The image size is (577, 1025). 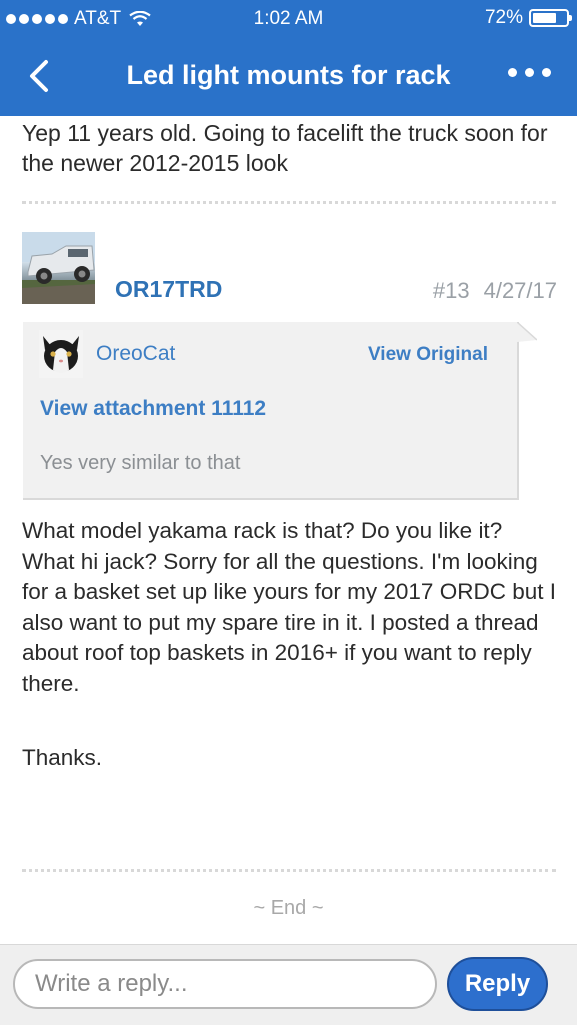 I want to click on view-attachment-link: View attachment 11112, so click(x=153, y=409).